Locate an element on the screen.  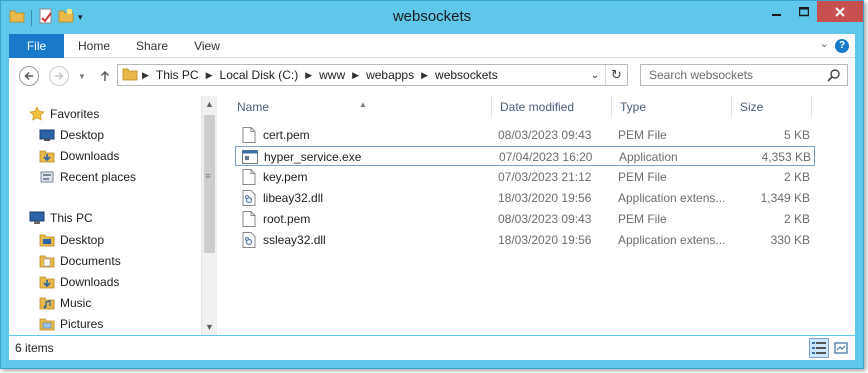
search-box is located at coordinates (744, 75).